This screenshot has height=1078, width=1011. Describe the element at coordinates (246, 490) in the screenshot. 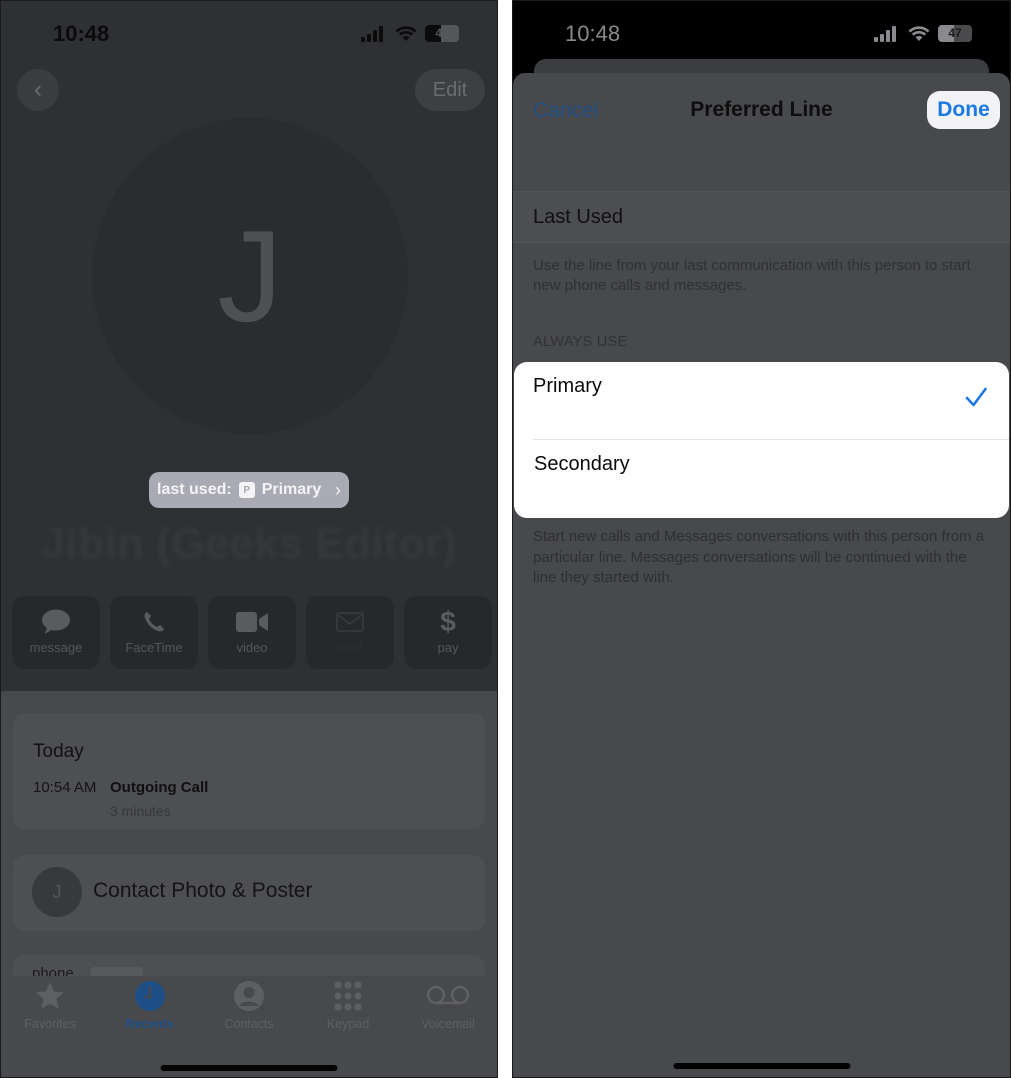

I see `line-badge-icon: P` at that location.